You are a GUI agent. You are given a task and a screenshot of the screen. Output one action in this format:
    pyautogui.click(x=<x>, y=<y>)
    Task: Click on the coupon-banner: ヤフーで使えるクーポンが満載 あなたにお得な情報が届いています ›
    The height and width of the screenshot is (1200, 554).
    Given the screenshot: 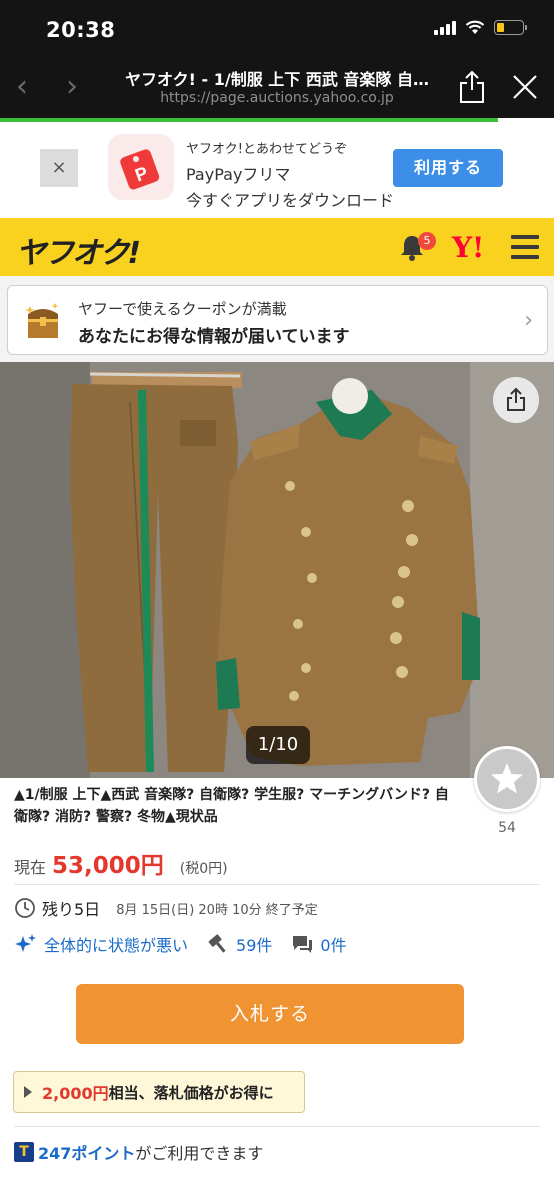 What is the action you would take?
    pyautogui.click(x=277, y=320)
    